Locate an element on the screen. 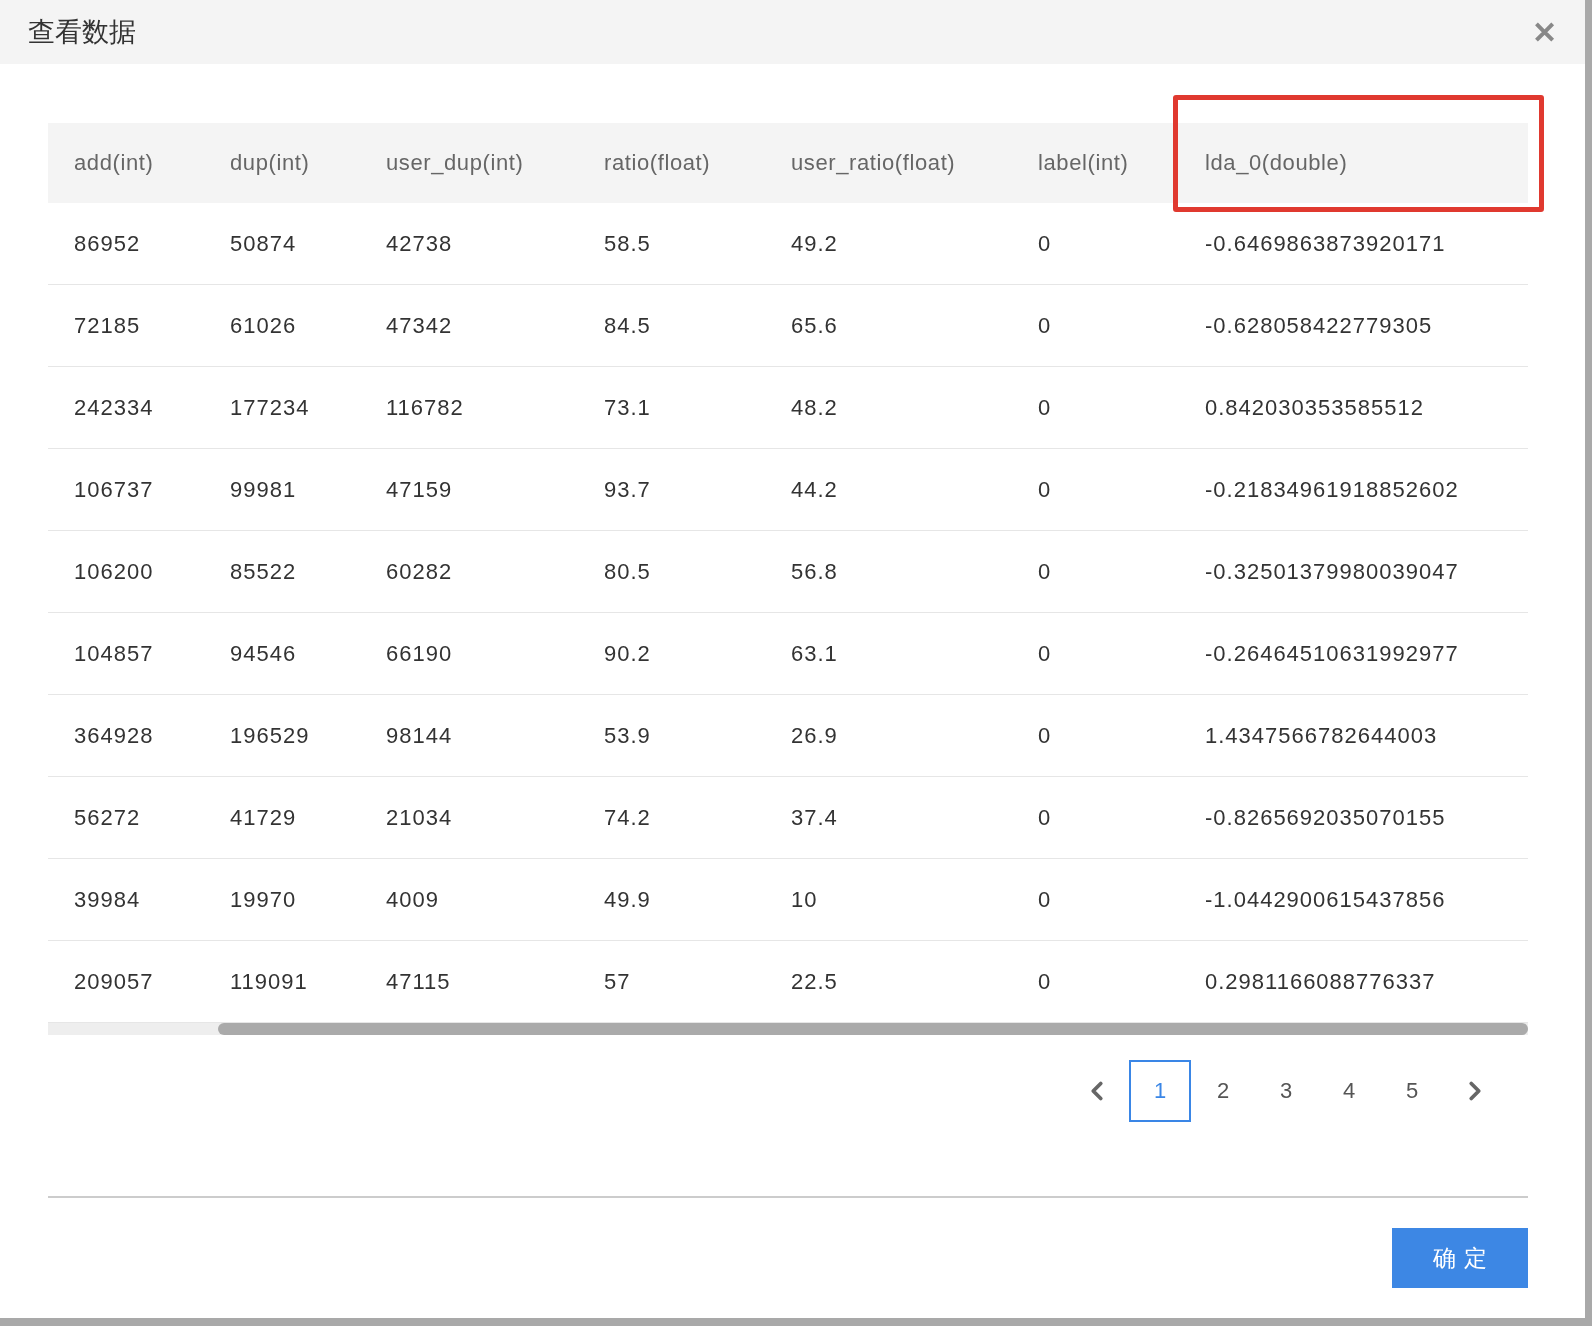 The image size is (1592, 1326). table-cell: 99981 is located at coordinates (282, 490).